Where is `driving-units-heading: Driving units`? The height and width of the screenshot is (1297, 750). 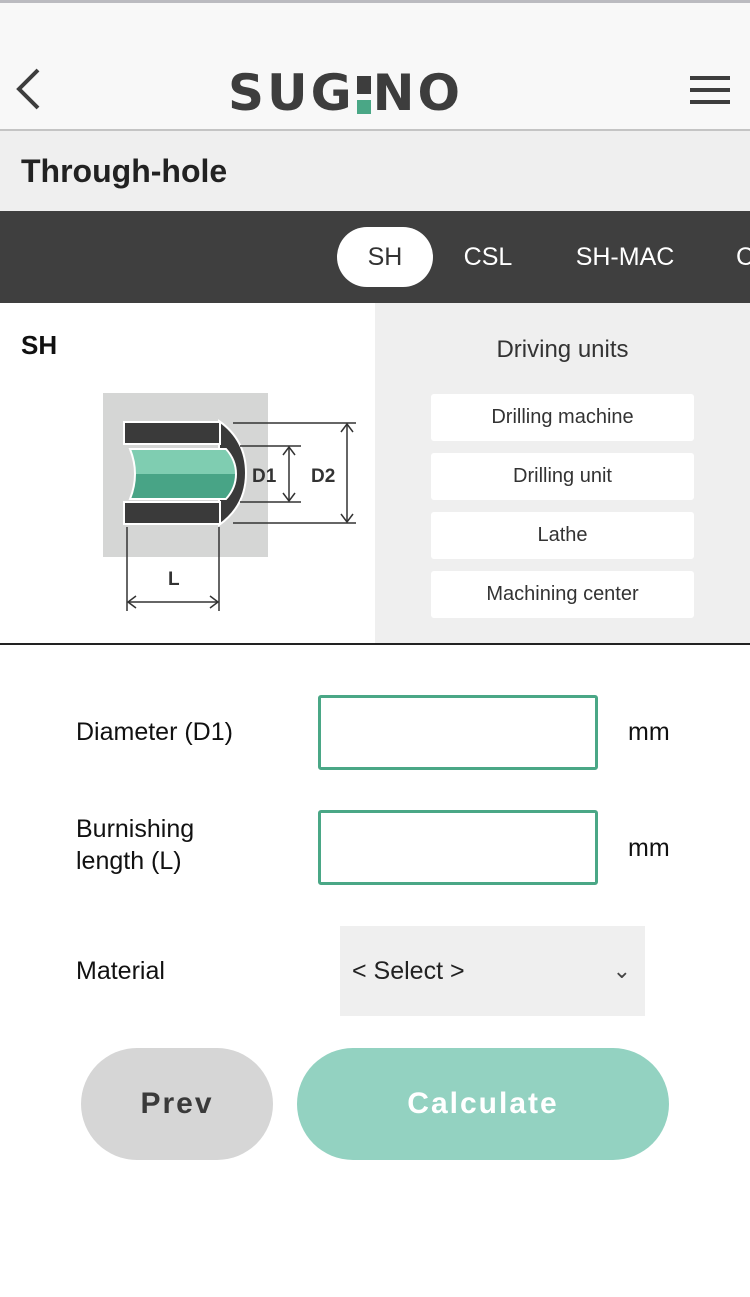
driving-units-heading: Driving units is located at coordinates (562, 349).